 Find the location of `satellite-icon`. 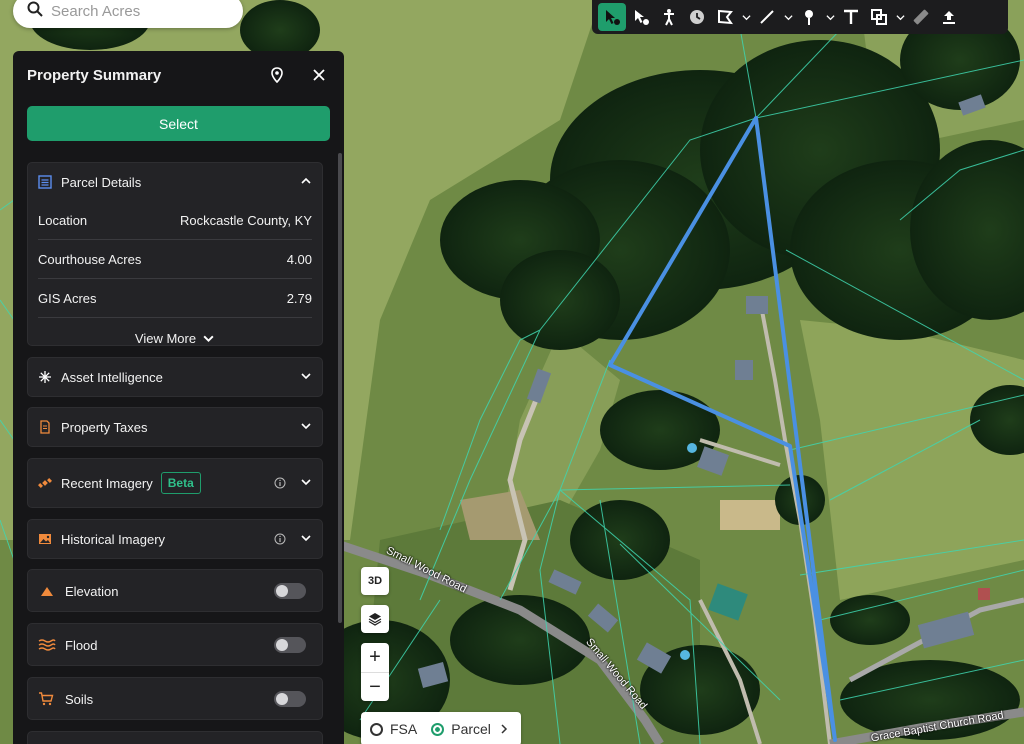

satellite-icon is located at coordinates (46, 483).